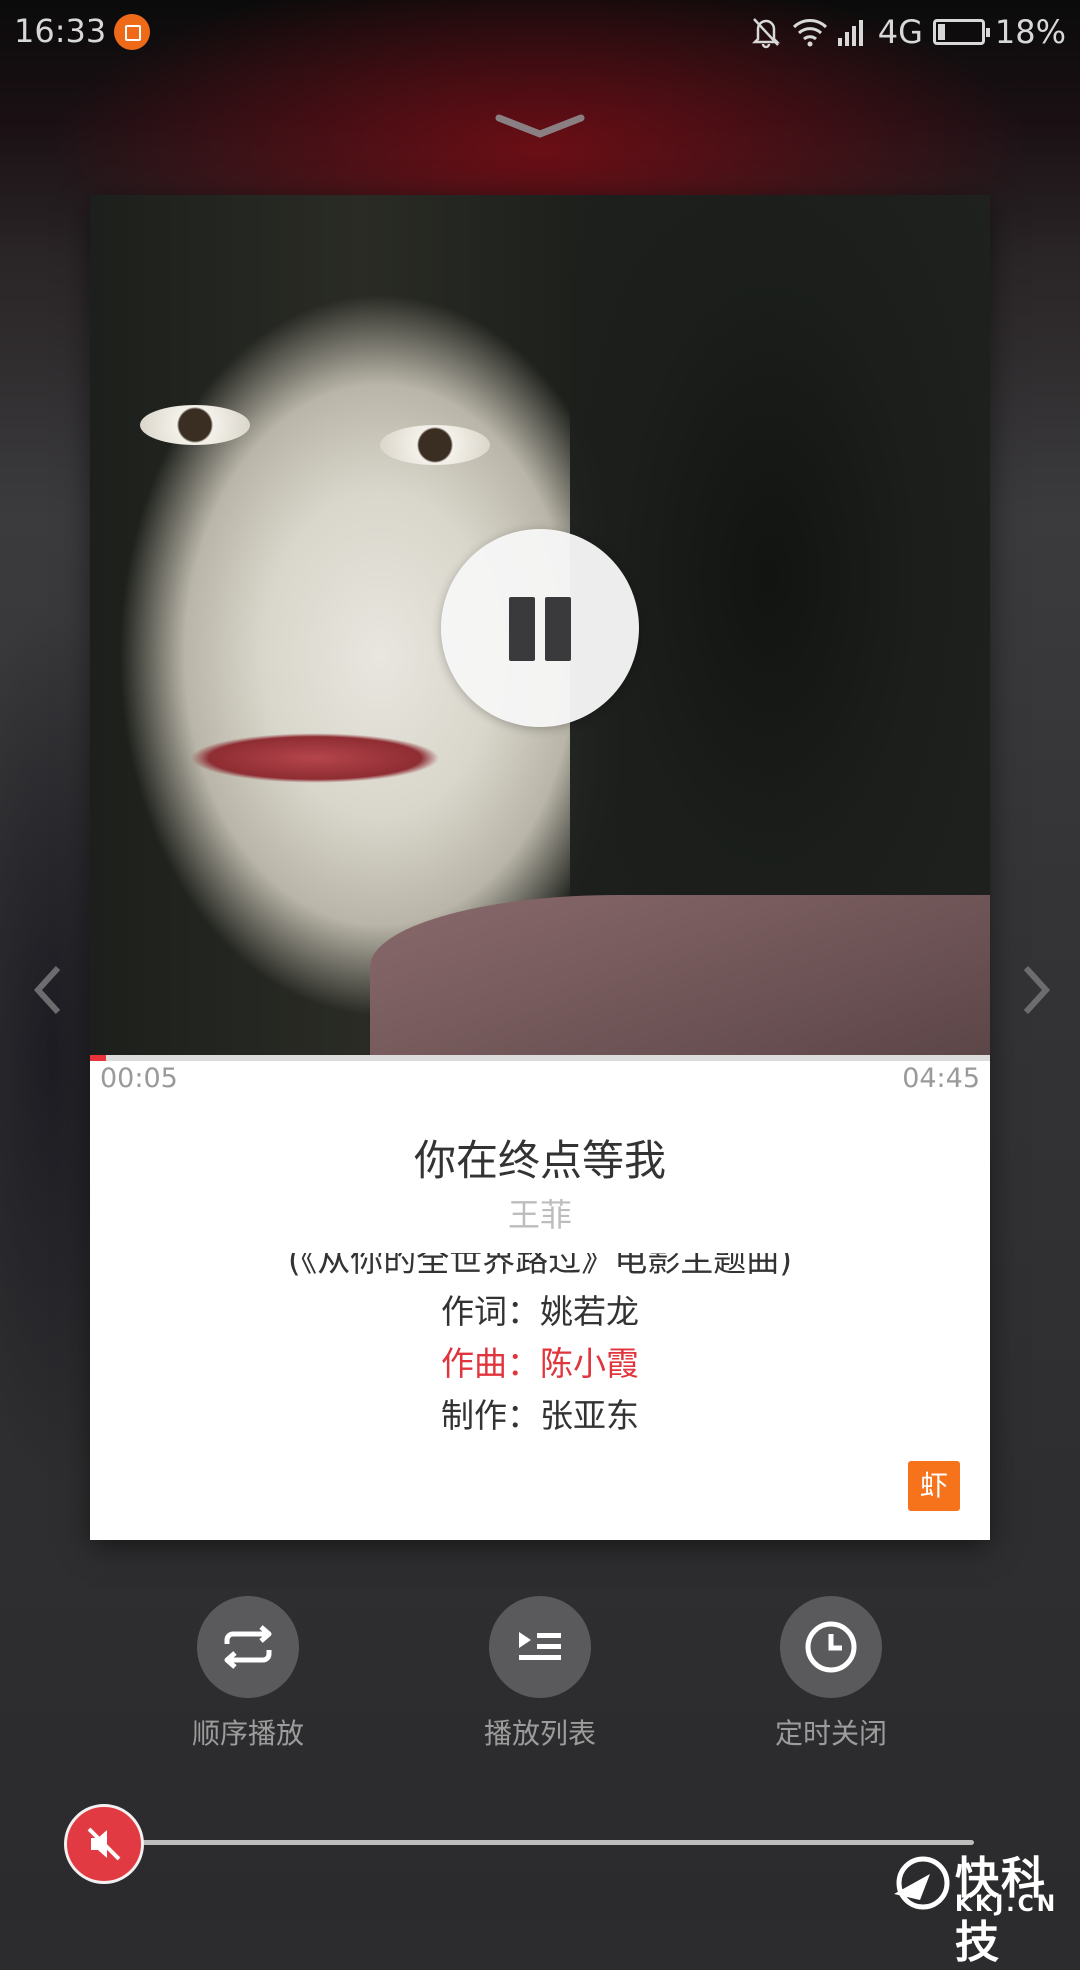  Describe the element at coordinates (540, 1413) in the screenshot. I see `lyric-line: 制作：张亚东` at that location.